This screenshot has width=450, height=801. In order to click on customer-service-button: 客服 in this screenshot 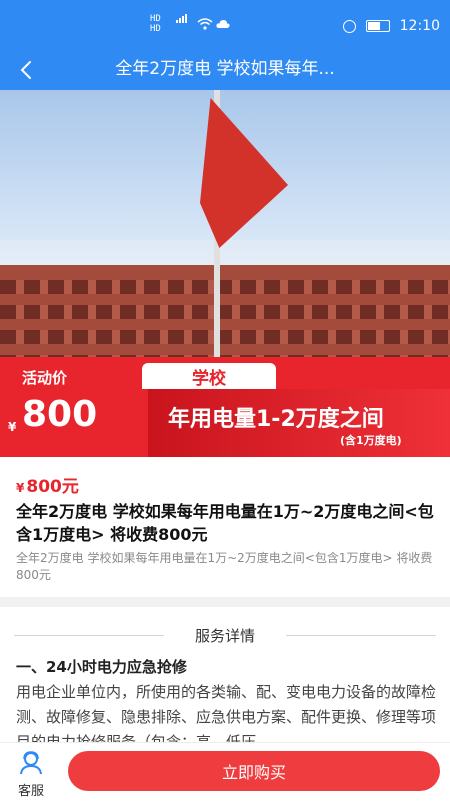, I will do `click(31, 774)`.